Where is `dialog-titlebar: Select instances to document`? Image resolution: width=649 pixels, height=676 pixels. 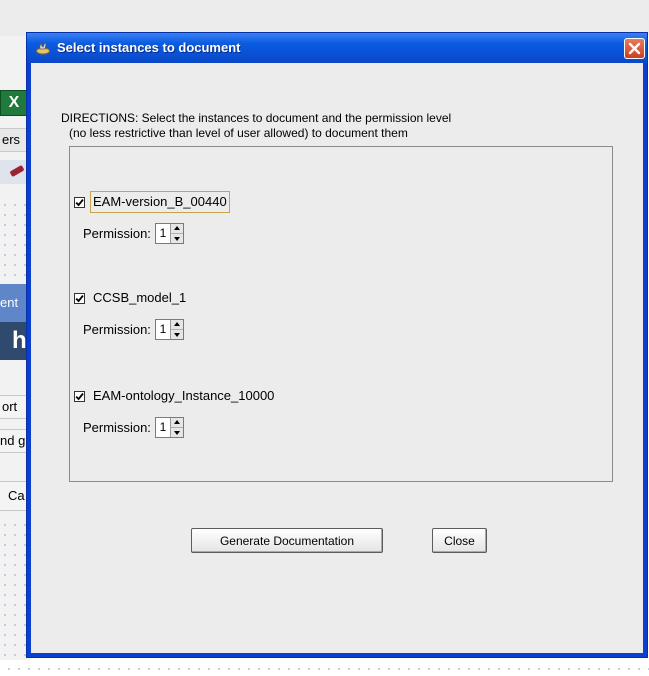
dialog-titlebar: Select instances to document is located at coordinates (337, 48).